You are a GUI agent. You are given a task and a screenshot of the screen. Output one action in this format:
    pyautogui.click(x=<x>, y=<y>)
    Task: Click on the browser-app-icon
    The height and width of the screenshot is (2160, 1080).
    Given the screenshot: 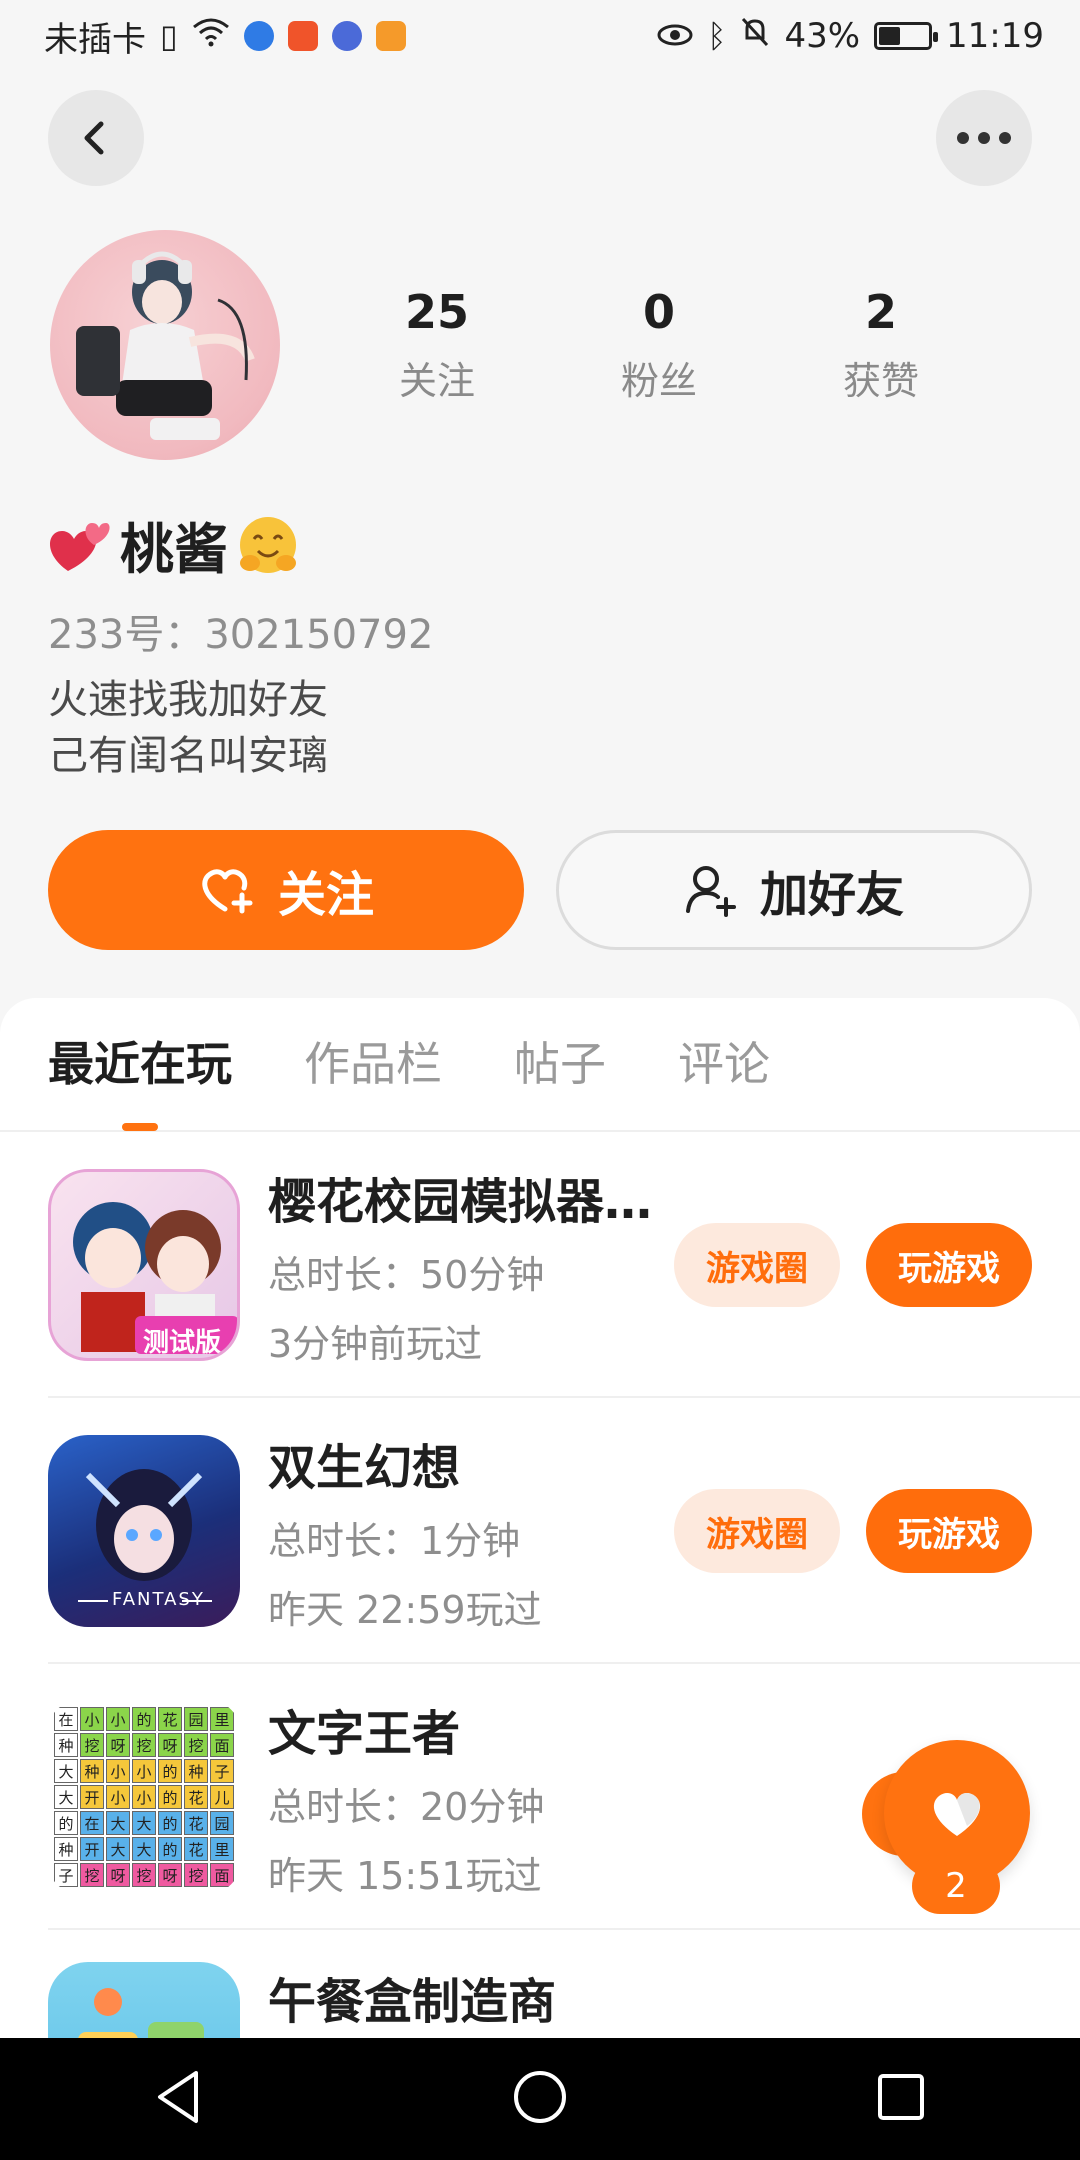 What is the action you would take?
    pyautogui.click(x=258, y=36)
    